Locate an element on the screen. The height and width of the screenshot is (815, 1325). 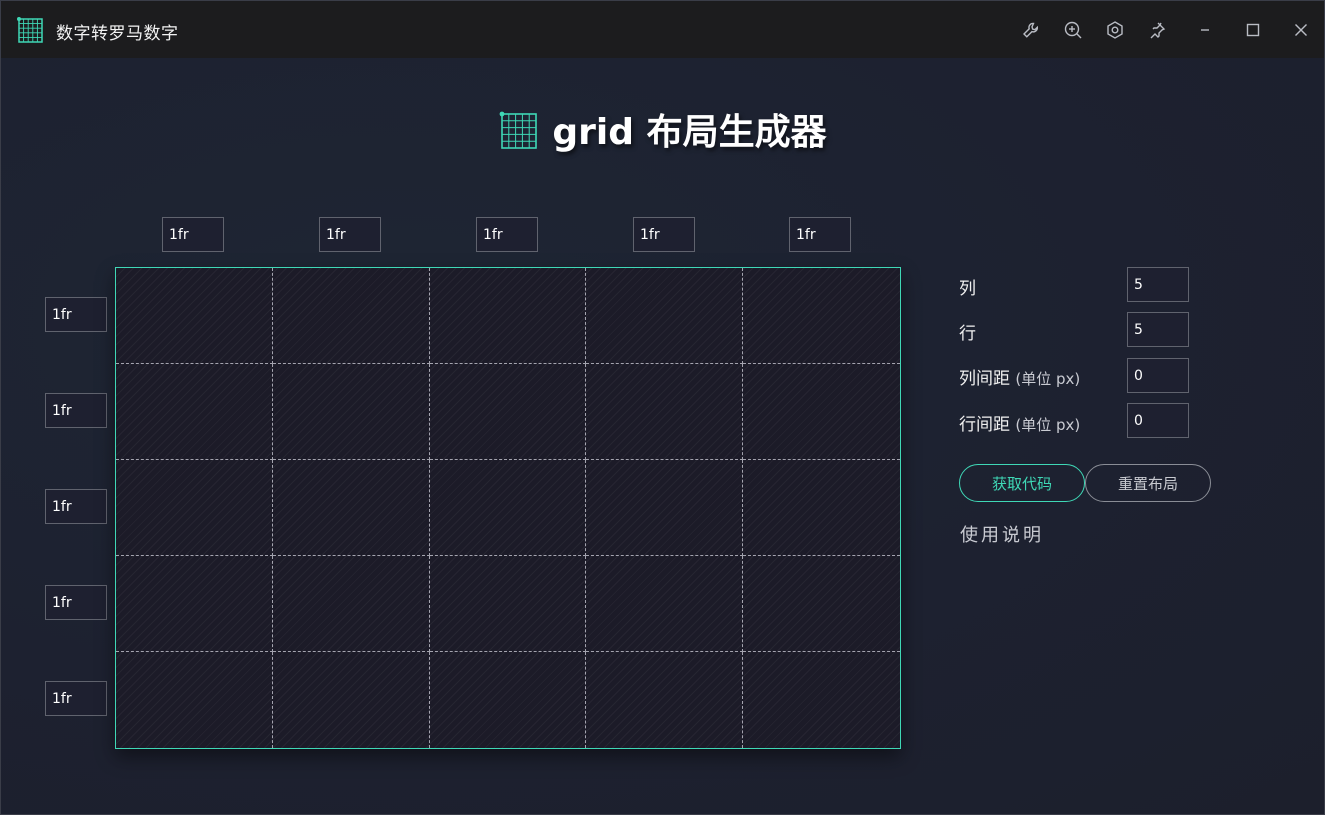
close-icon is located at coordinates (1301, 30).